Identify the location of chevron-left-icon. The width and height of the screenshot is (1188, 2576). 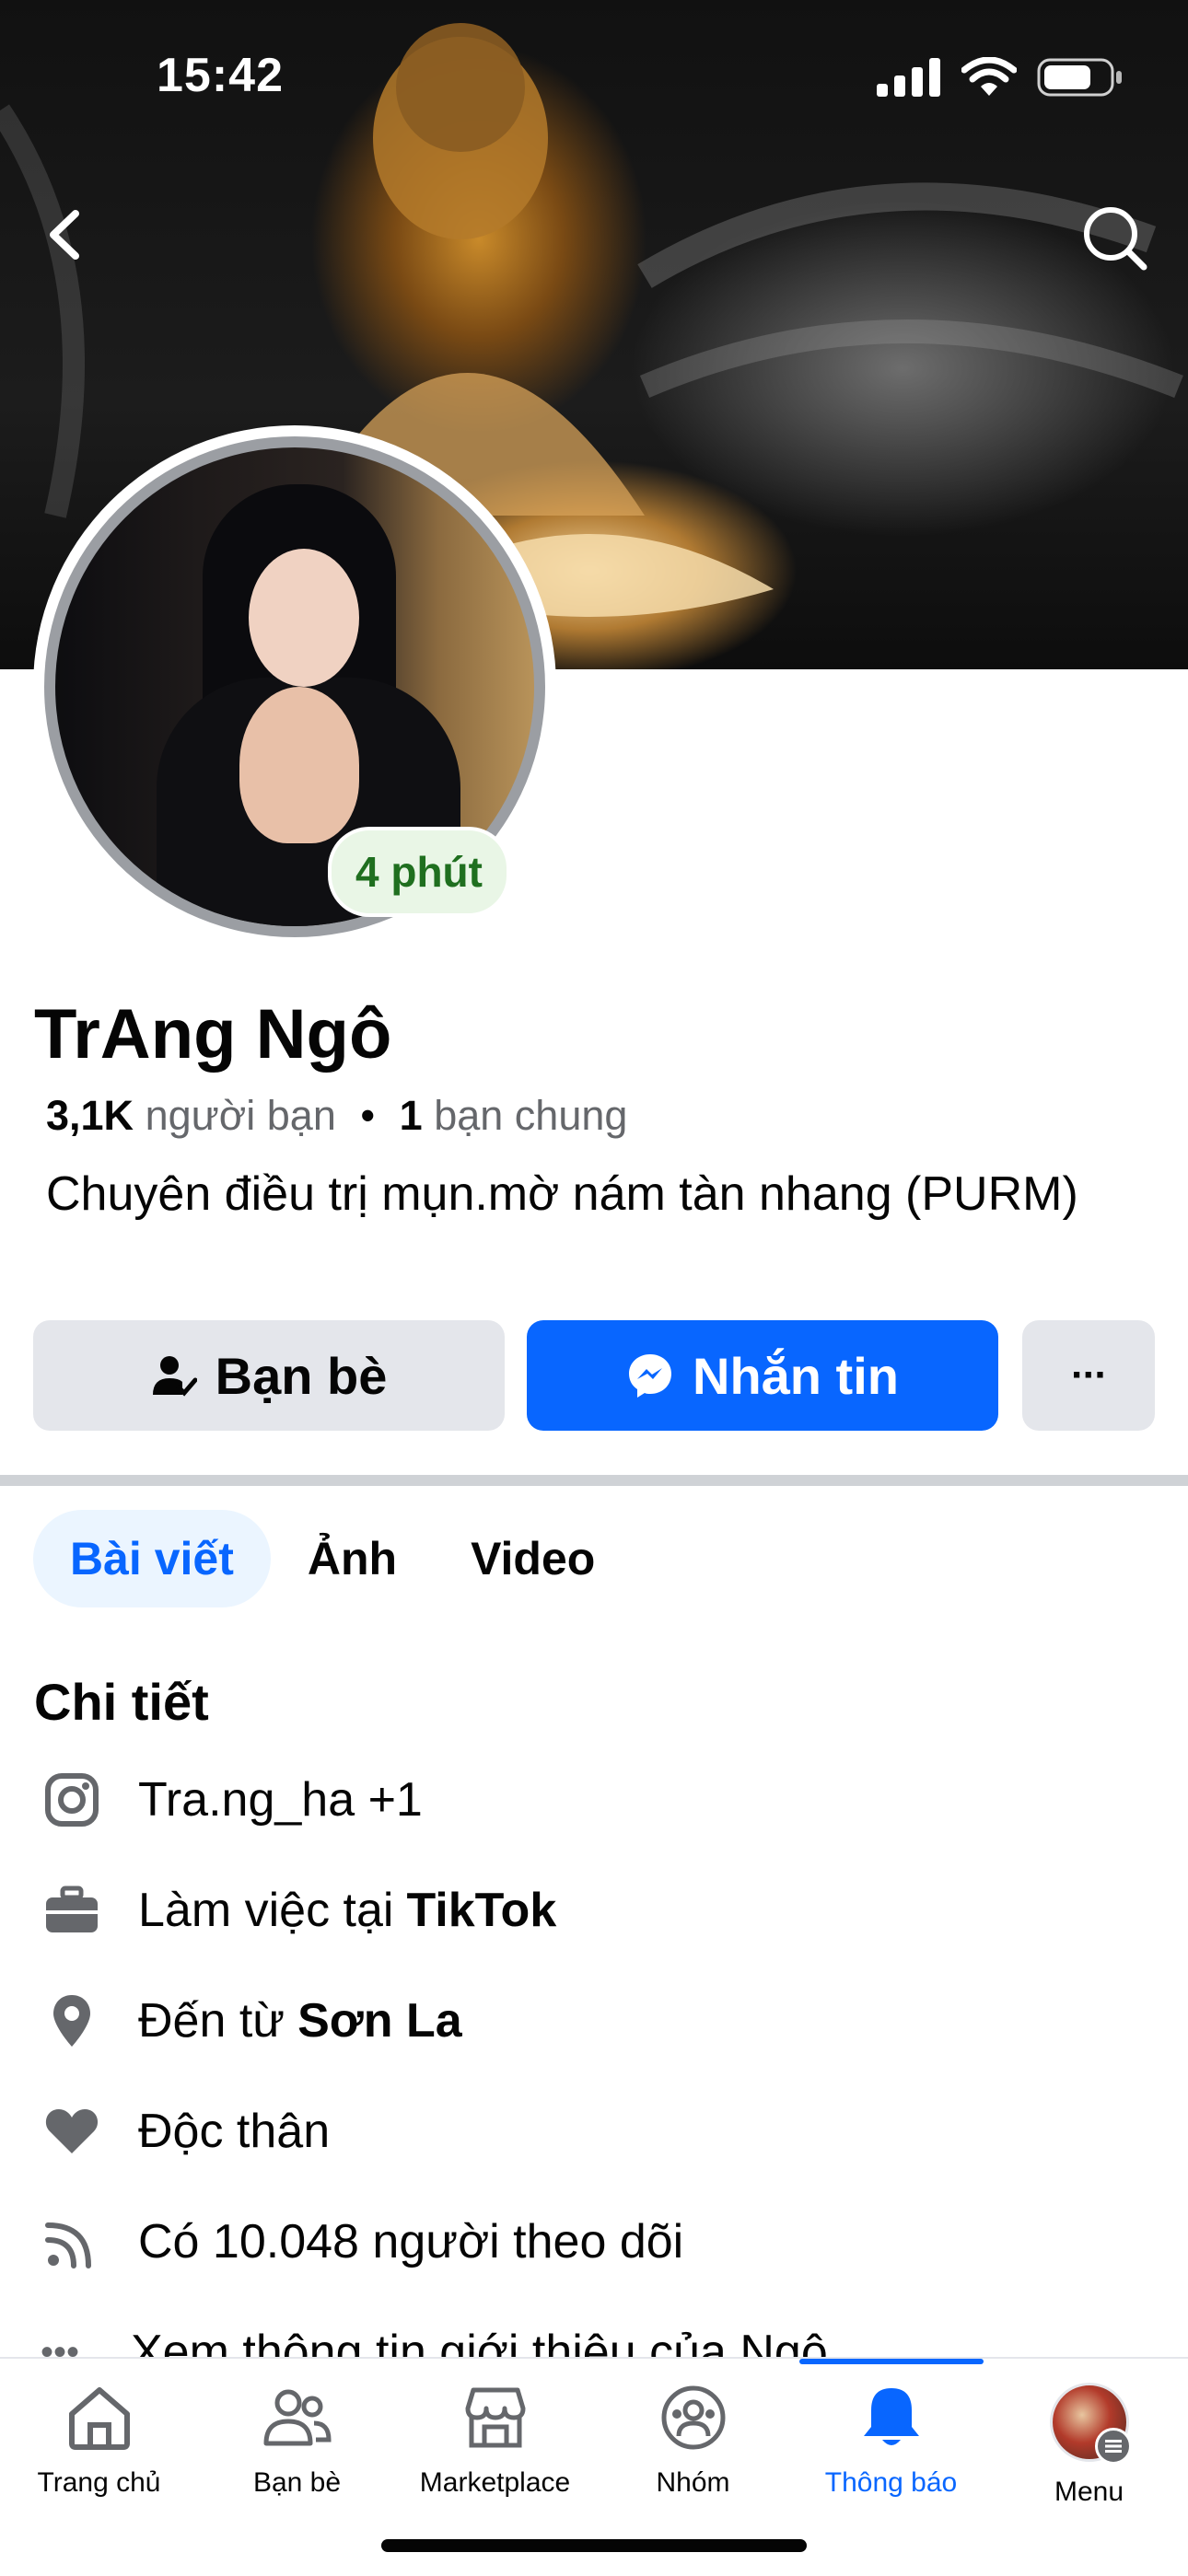
(64, 235).